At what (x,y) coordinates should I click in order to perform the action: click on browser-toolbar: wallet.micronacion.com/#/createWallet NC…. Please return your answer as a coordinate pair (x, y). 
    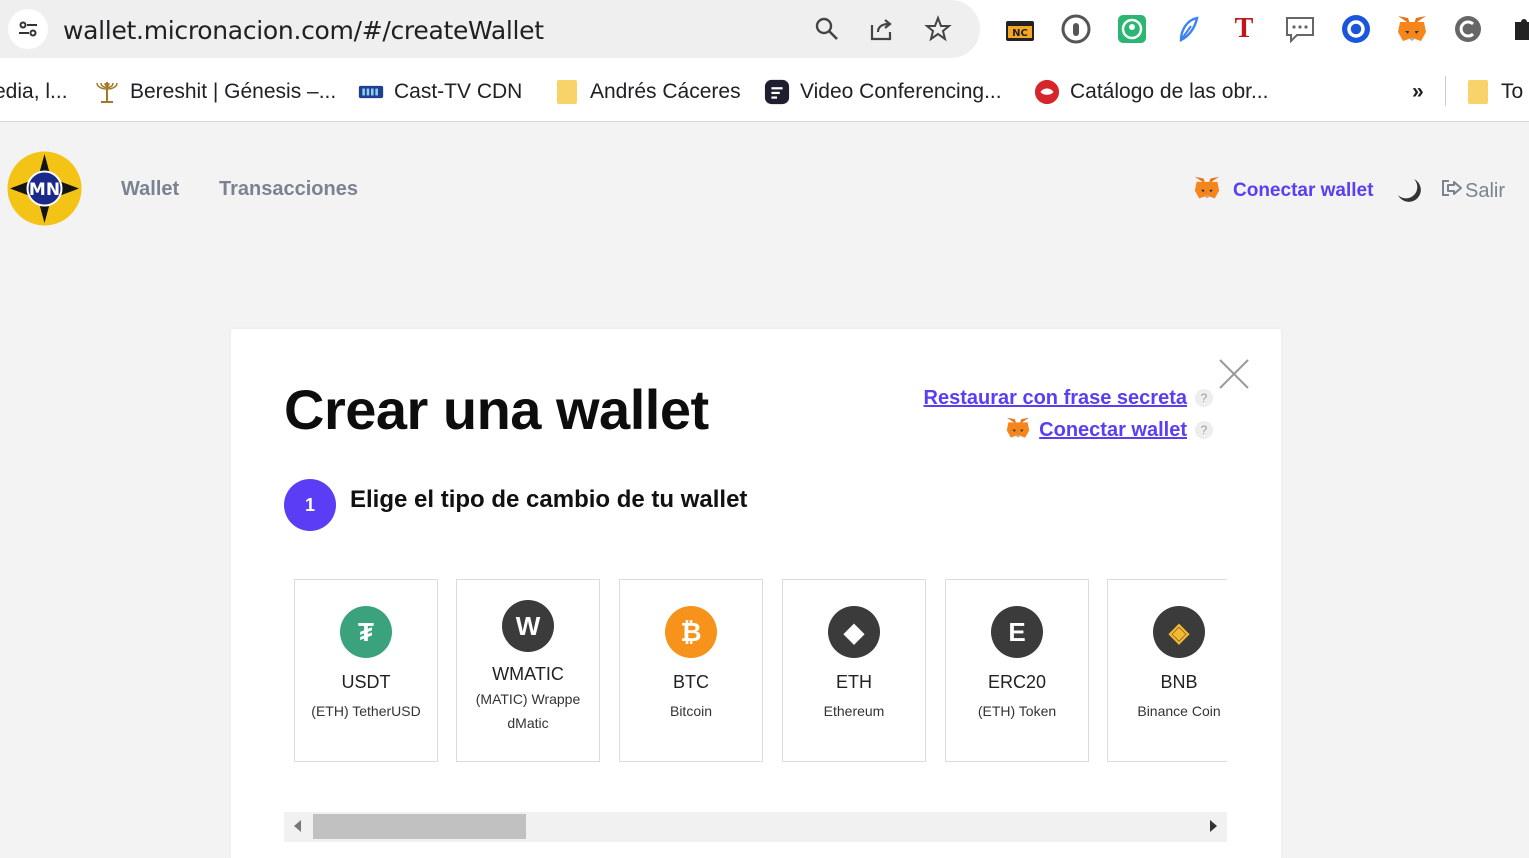
    Looking at the image, I should click on (764, 30).